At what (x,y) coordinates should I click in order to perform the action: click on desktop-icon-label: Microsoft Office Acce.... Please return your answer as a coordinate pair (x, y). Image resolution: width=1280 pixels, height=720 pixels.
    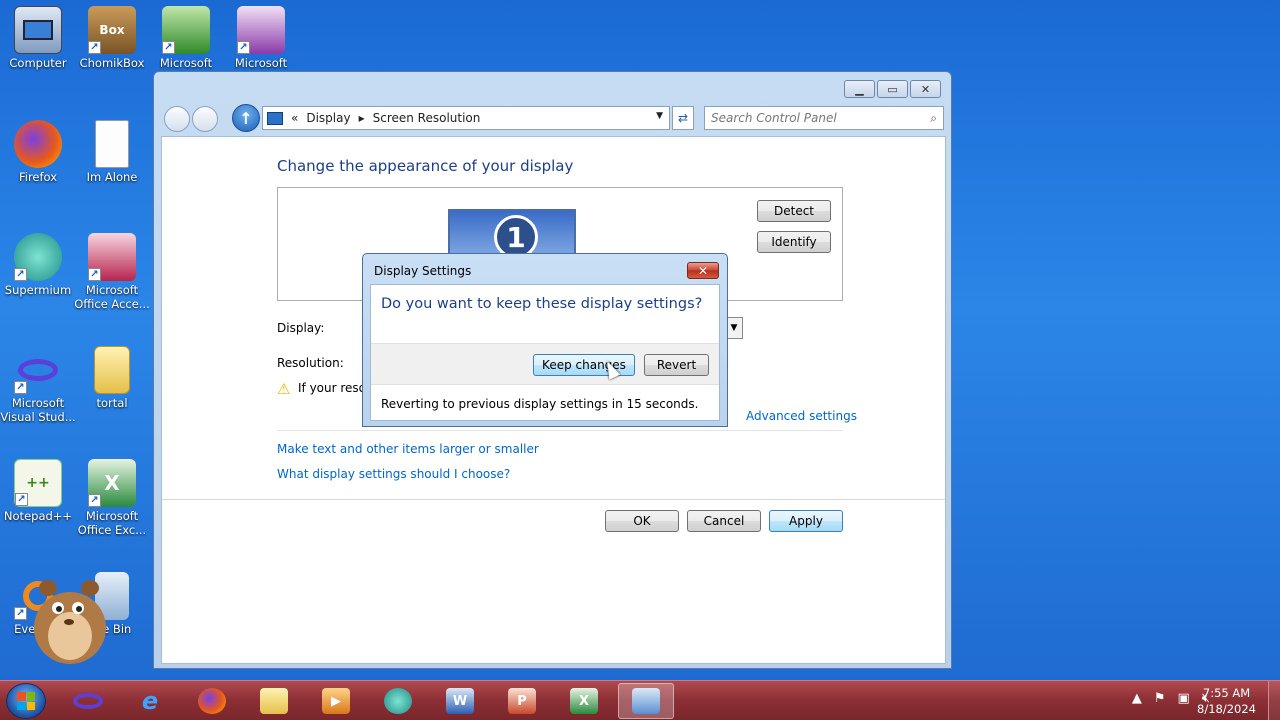
    Looking at the image, I should click on (112, 297).